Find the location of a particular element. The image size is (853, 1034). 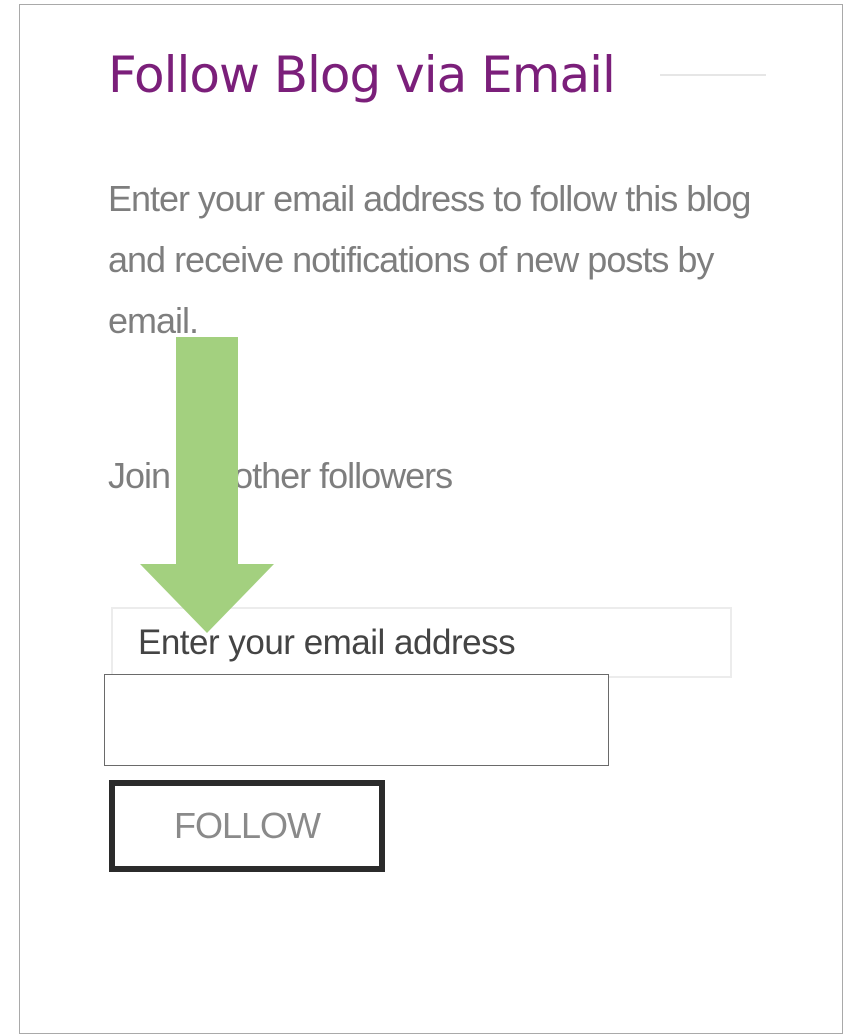

title-divider is located at coordinates (713, 75).